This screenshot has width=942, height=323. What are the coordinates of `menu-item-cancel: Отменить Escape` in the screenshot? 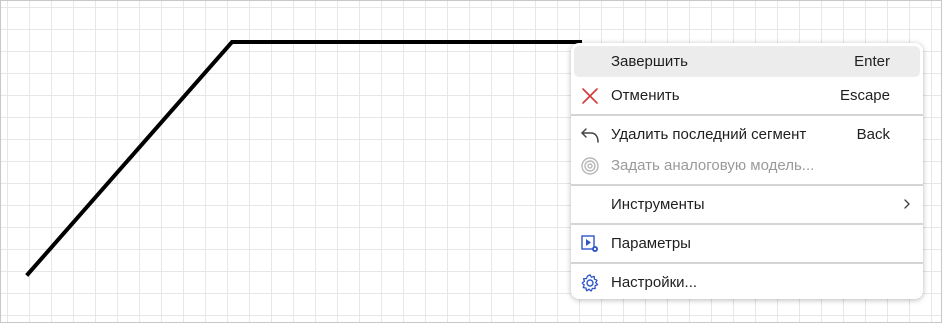 It's located at (747, 95).